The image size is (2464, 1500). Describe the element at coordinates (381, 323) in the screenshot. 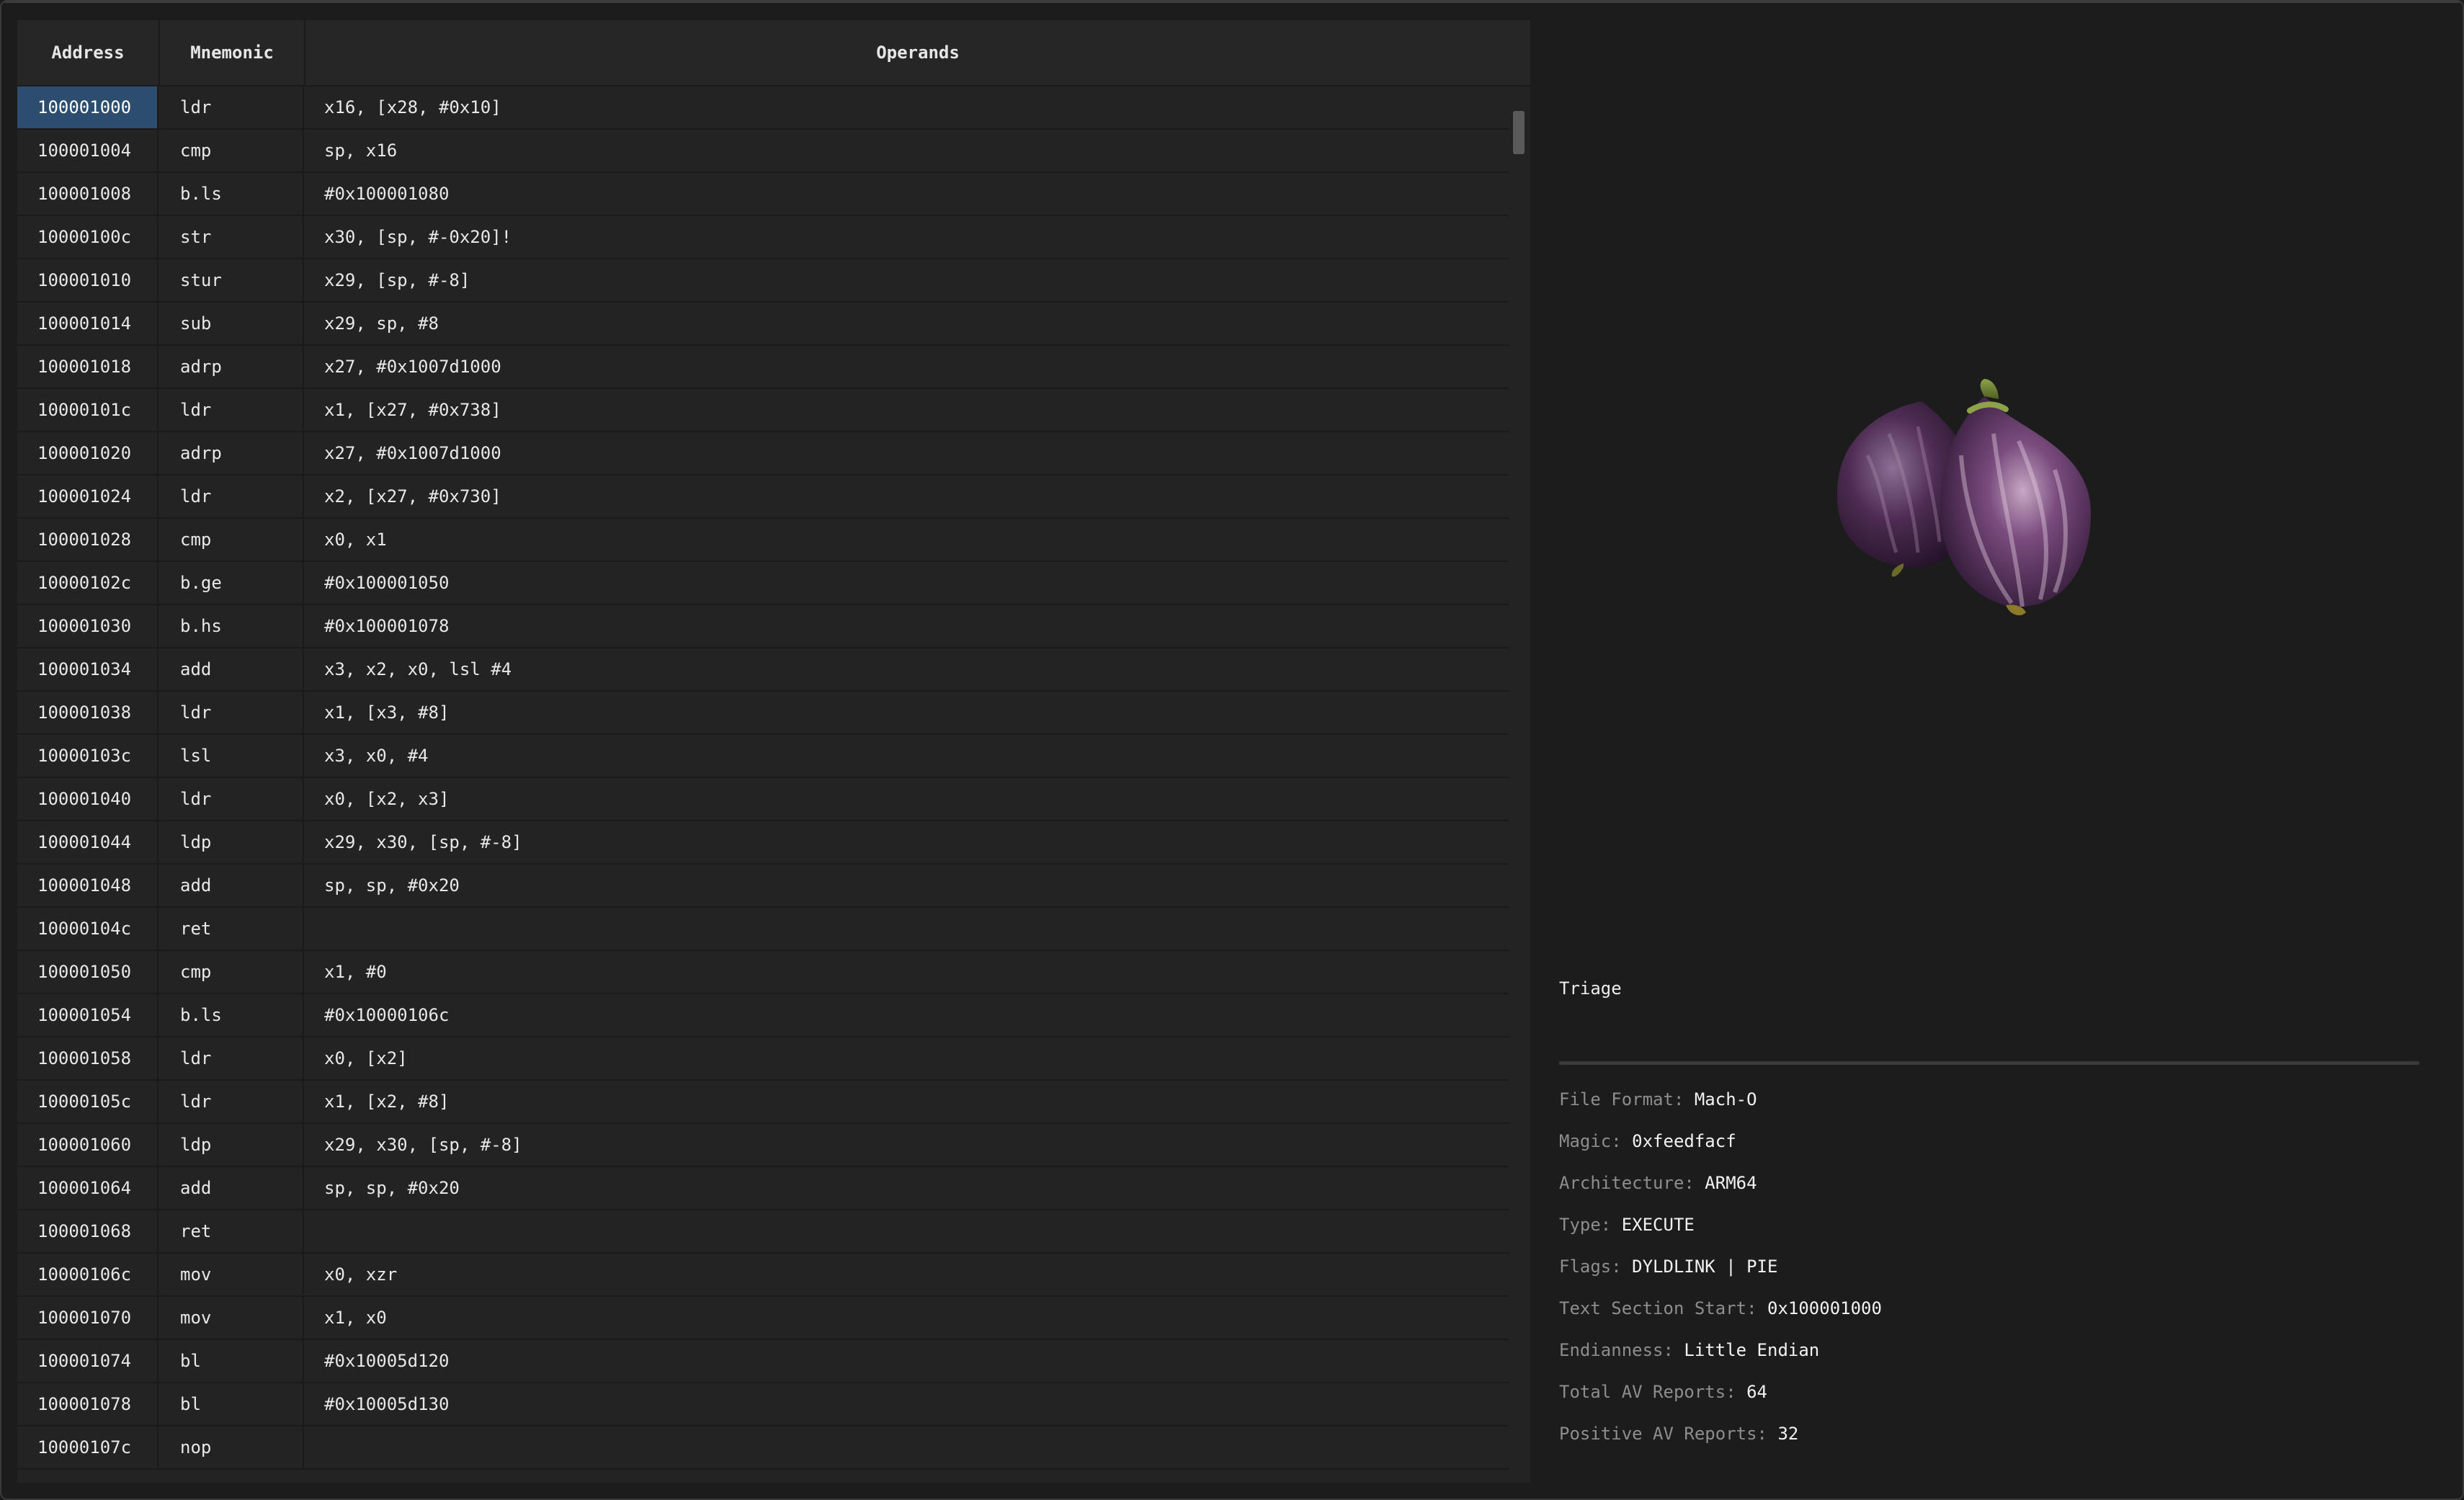

I see `operands-cell: x29, sp, #8` at that location.